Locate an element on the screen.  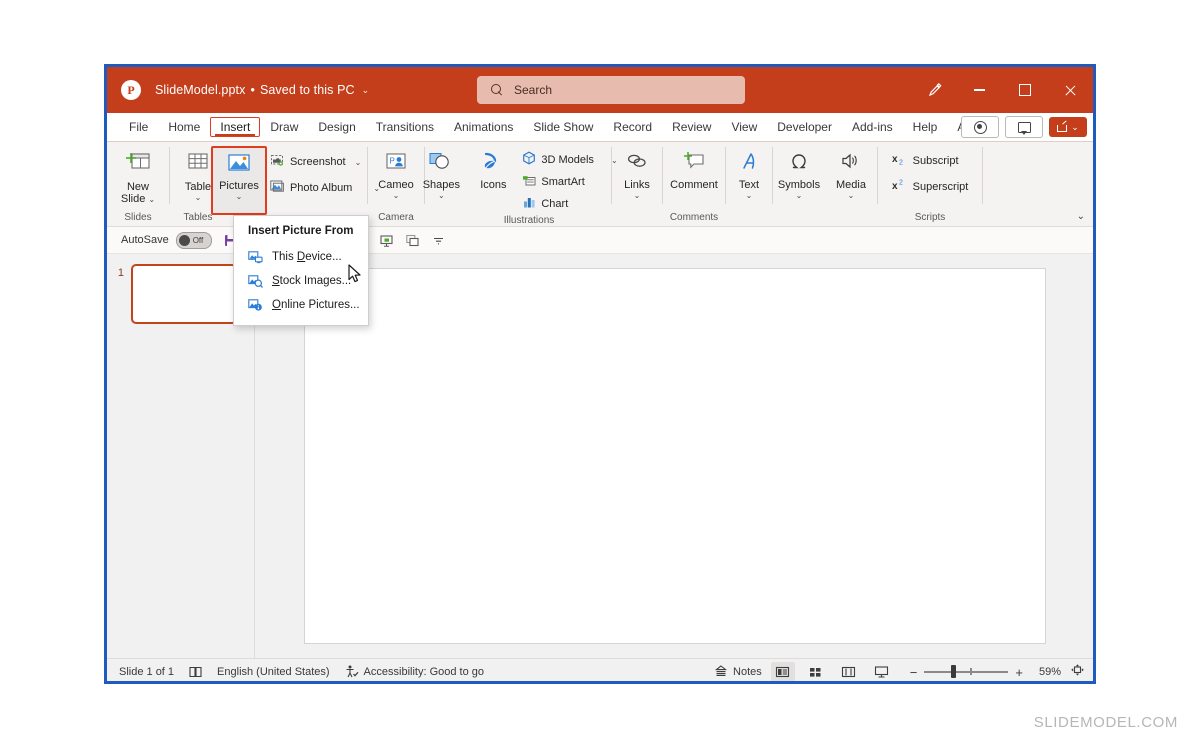
group-separator is located at coordinates (982, 175).